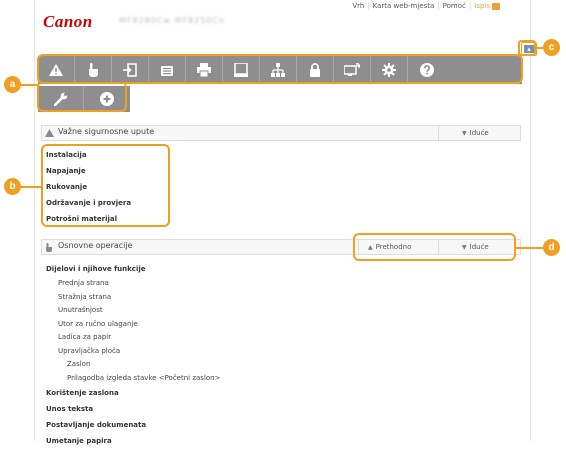 The width and height of the screenshot is (566, 449). What do you see at coordinates (404, 6) in the screenshot?
I see `link-sitemap: Karta web-mjesta` at bounding box center [404, 6].